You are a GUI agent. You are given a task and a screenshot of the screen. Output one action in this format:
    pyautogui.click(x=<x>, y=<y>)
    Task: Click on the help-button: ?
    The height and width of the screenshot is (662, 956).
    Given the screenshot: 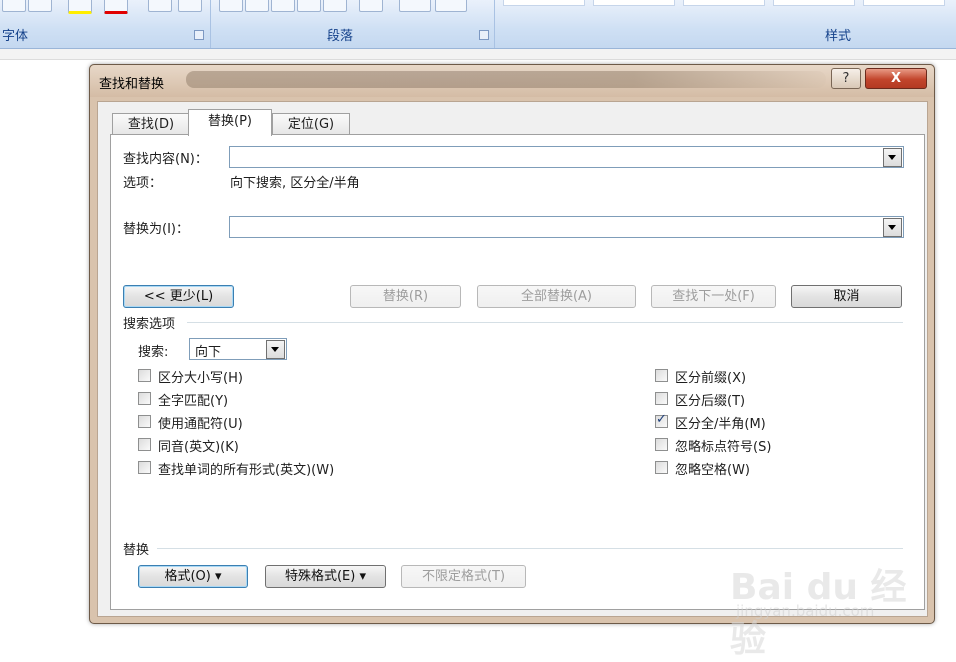 What is the action you would take?
    pyautogui.click(x=846, y=78)
    